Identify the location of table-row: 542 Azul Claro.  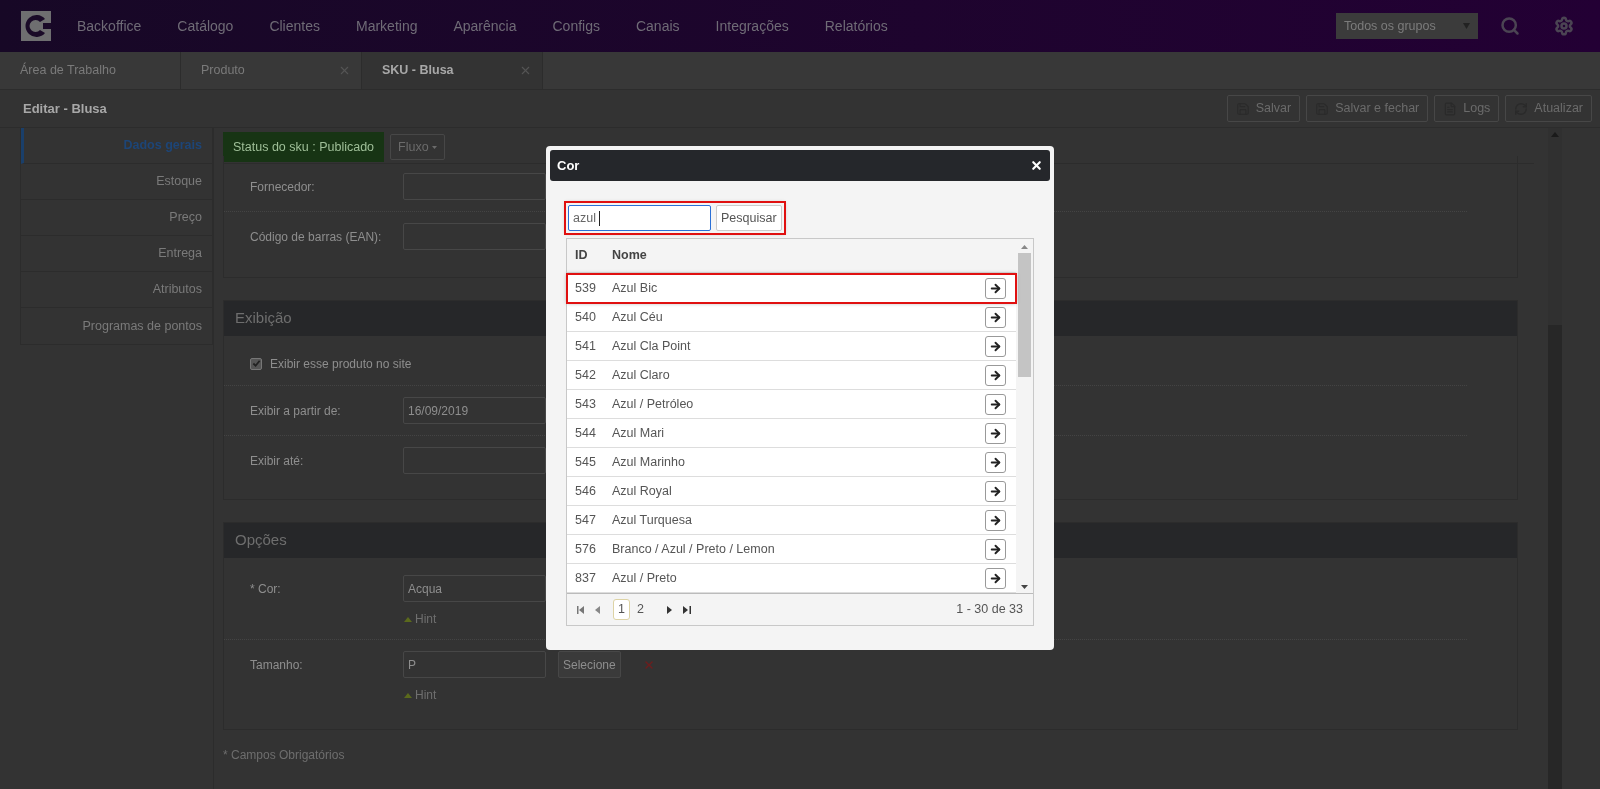
(791, 375).